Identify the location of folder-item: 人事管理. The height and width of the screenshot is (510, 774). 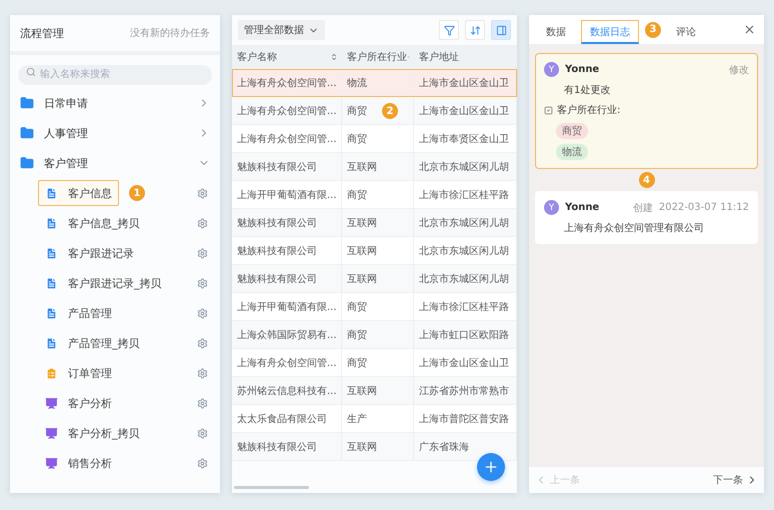
(115, 133).